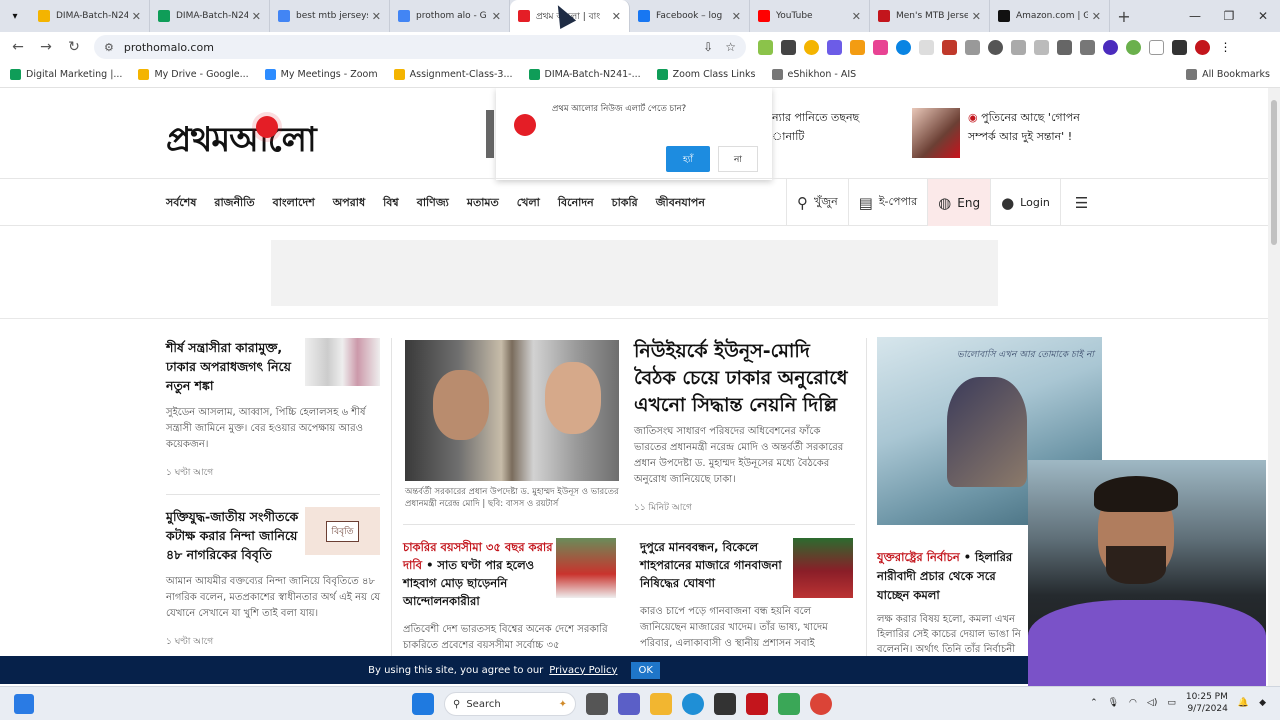 The height and width of the screenshot is (720, 1280). I want to click on tab-search-icon: ▾, so click(15, 16).